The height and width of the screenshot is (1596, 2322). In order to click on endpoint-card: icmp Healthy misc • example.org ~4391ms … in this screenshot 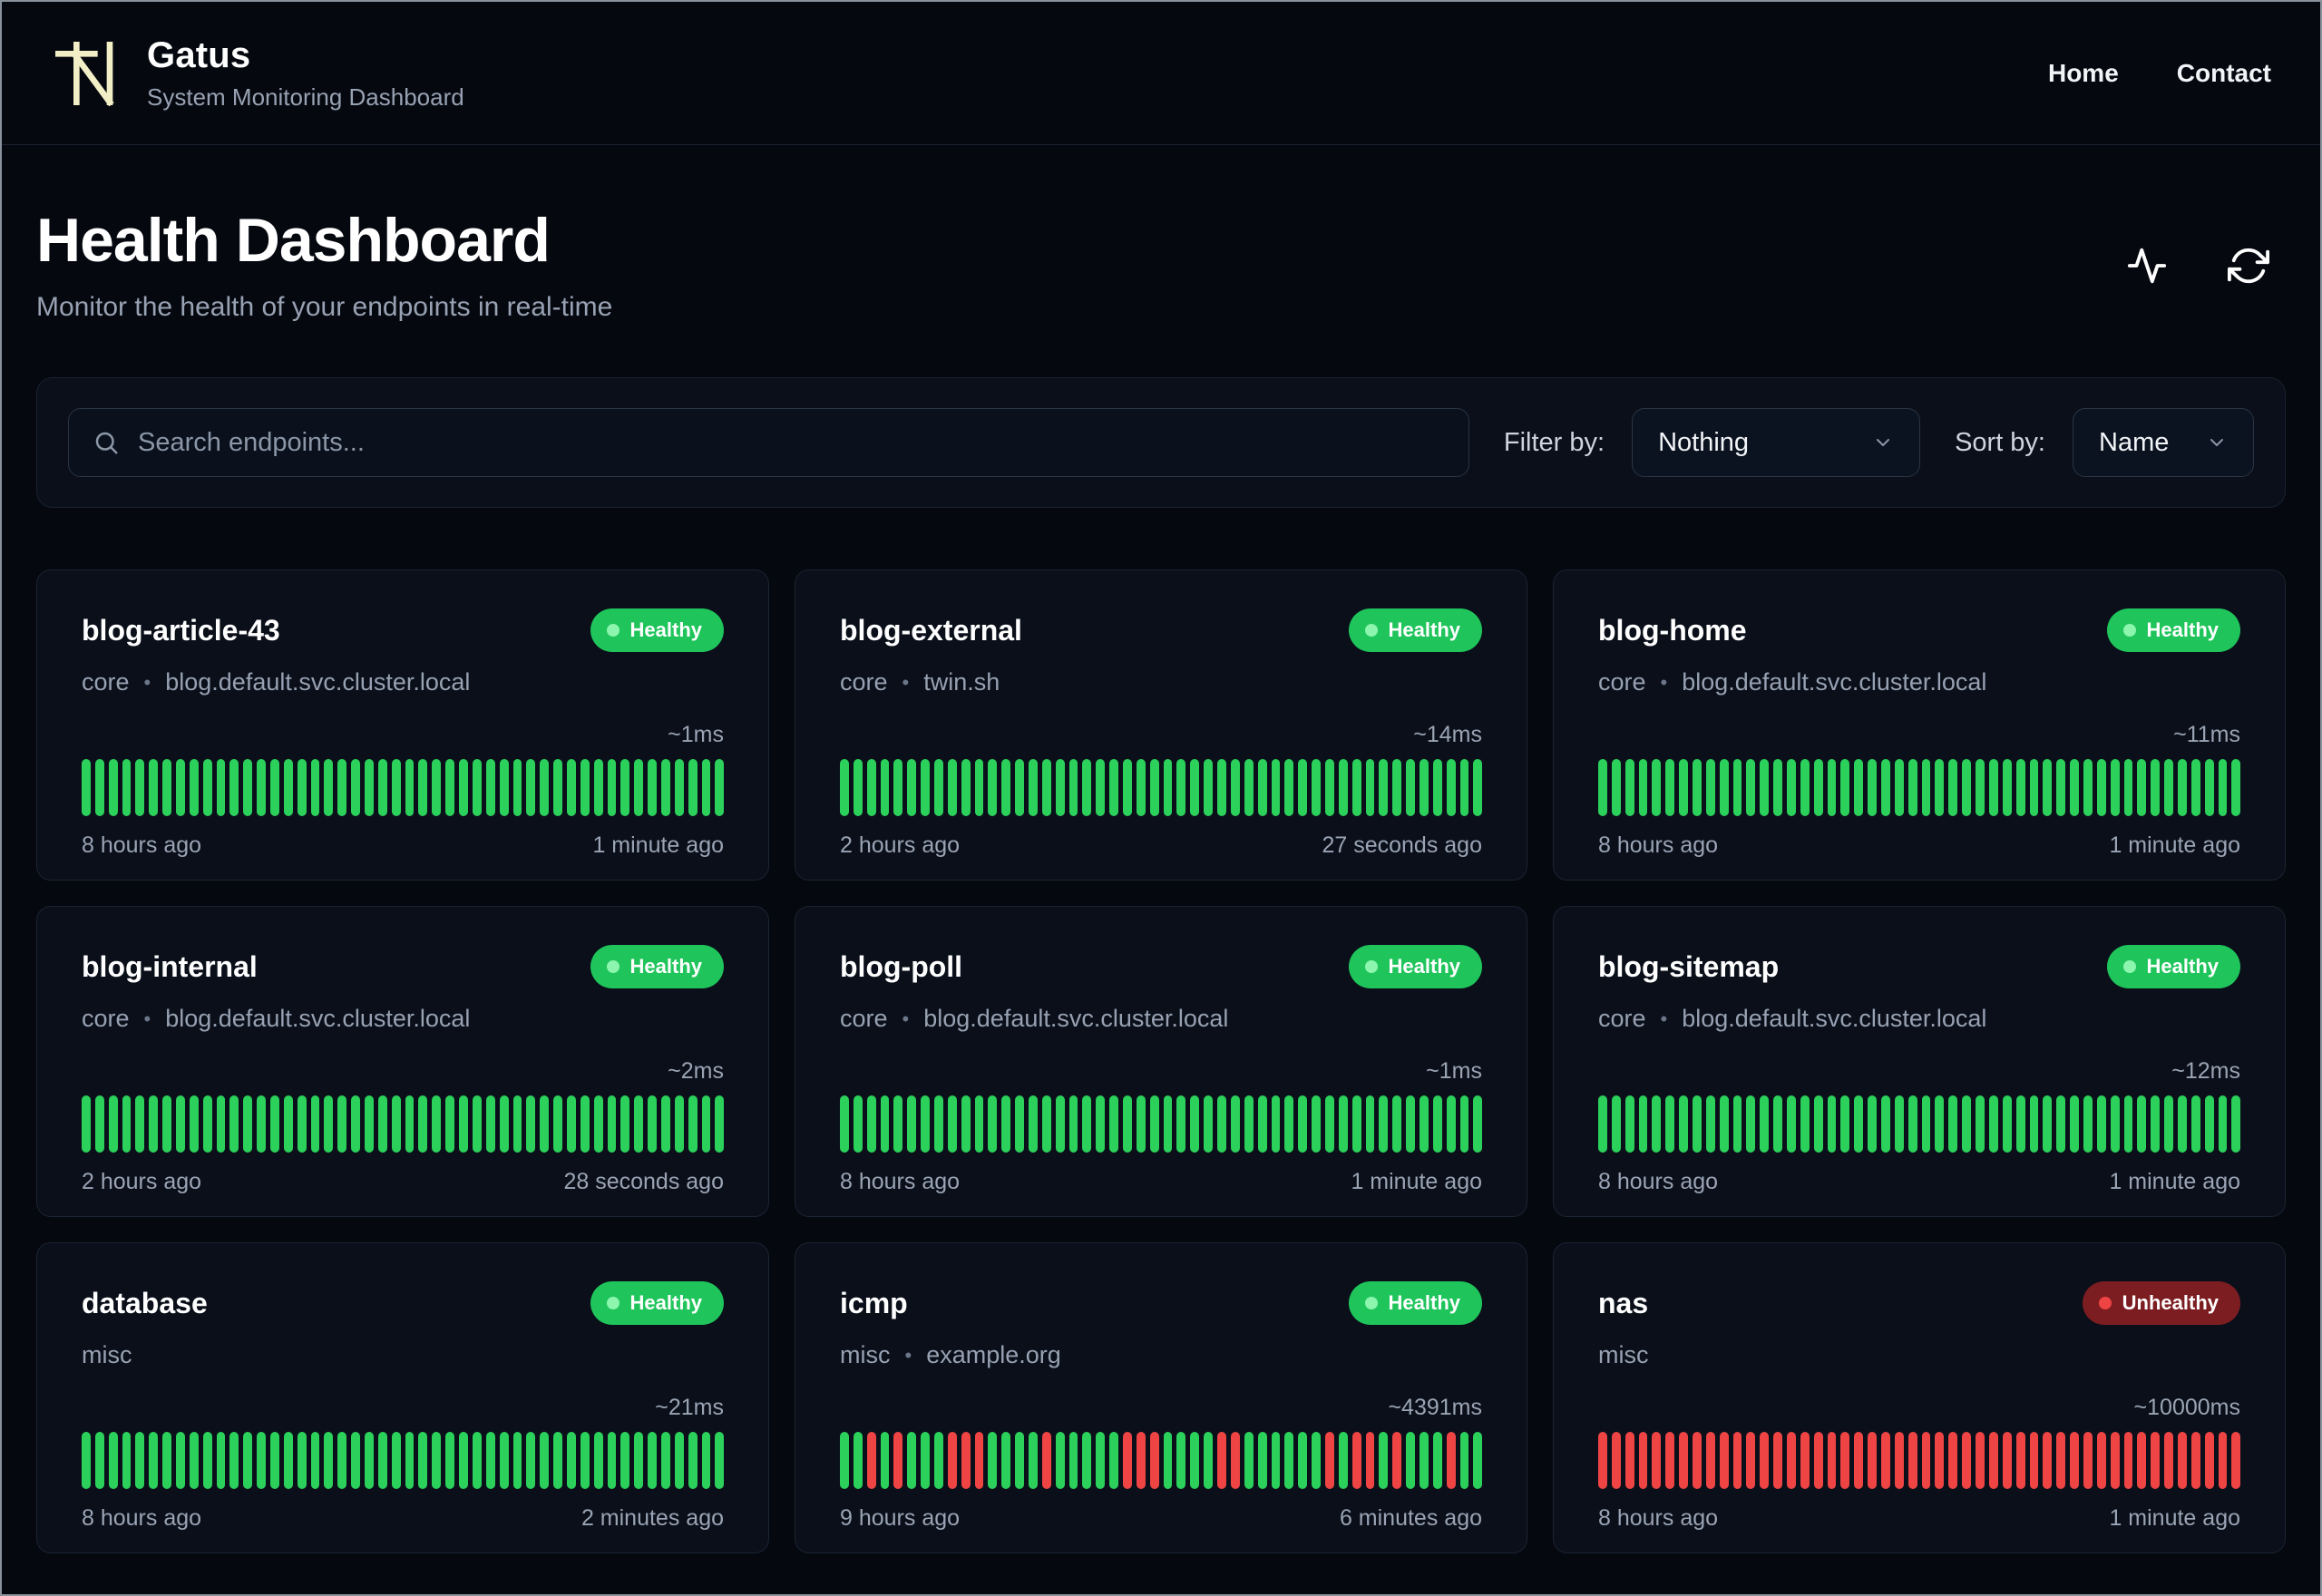, I will do `click(1161, 1397)`.